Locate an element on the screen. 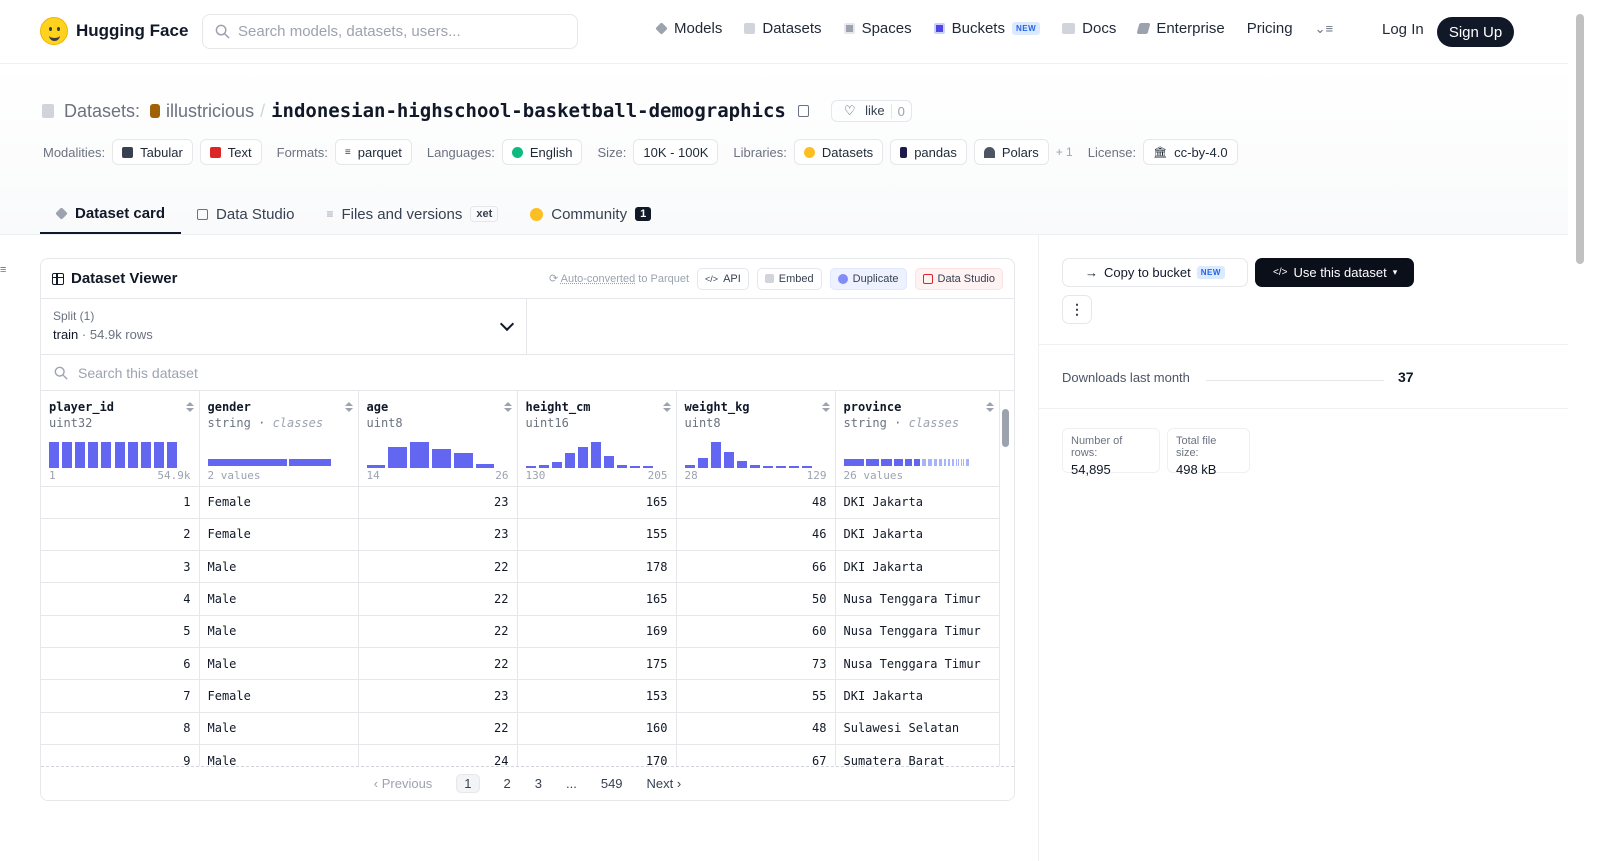 The width and height of the screenshot is (1600, 861). libraries-more: + 1 is located at coordinates (1064, 152).